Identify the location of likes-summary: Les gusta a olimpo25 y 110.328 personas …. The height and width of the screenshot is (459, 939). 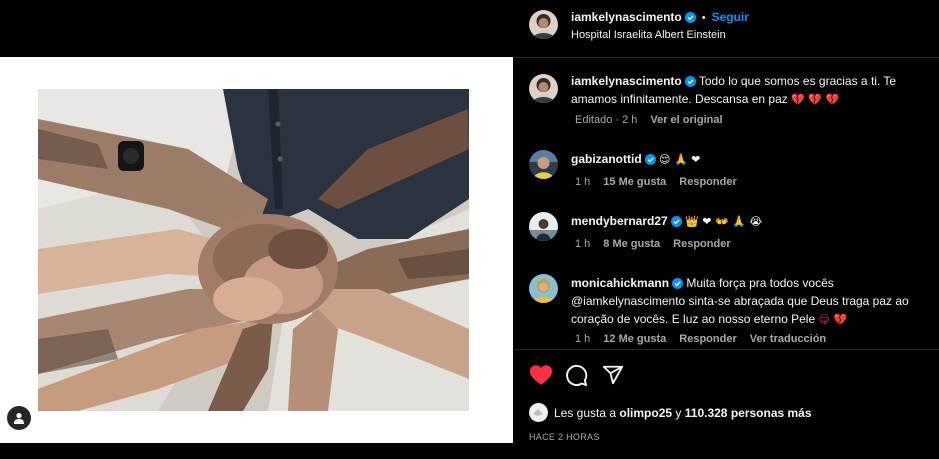
(670, 412).